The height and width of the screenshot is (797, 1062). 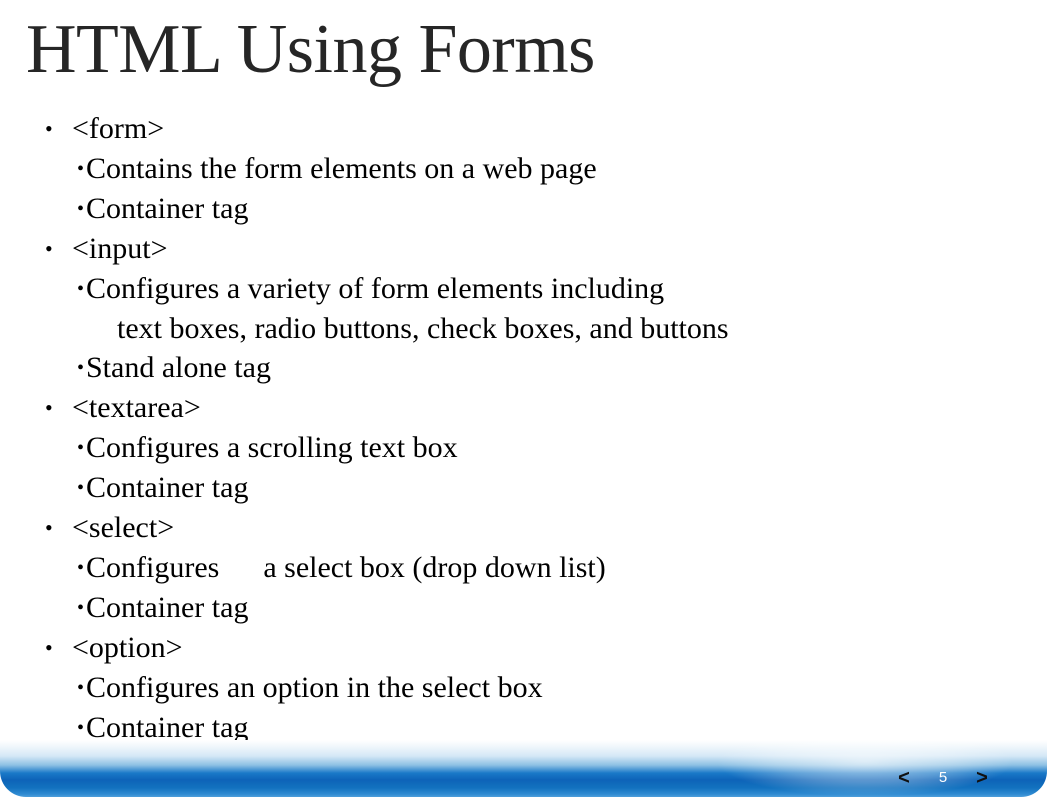 What do you see at coordinates (341, 168) in the screenshot?
I see `bullet-text: Contains the form elements on a web page` at bounding box center [341, 168].